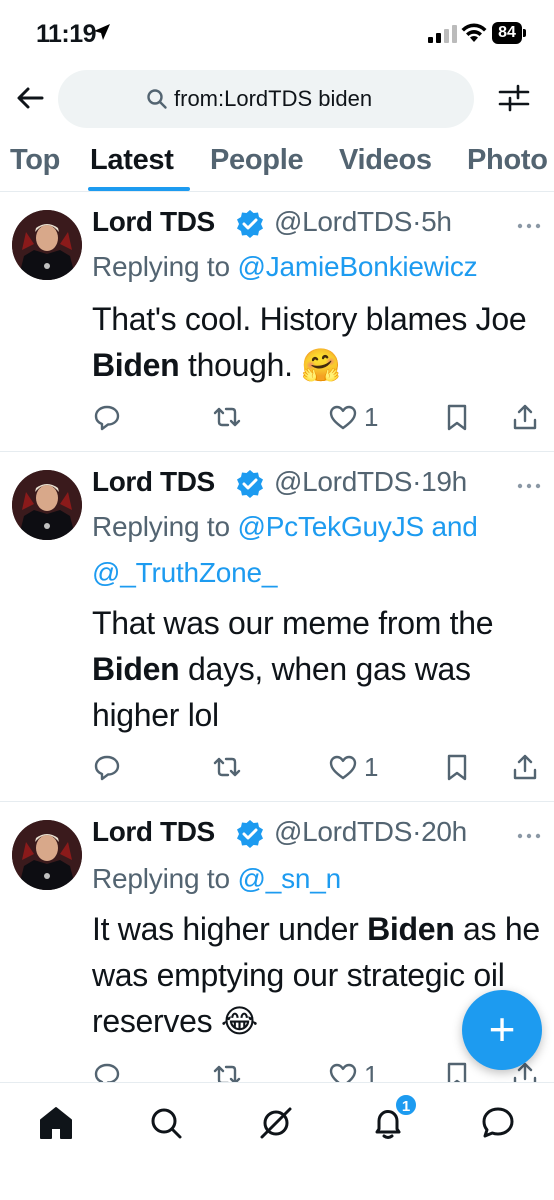  What do you see at coordinates (406, 1105) in the screenshot?
I see `notifications-badge: 1` at bounding box center [406, 1105].